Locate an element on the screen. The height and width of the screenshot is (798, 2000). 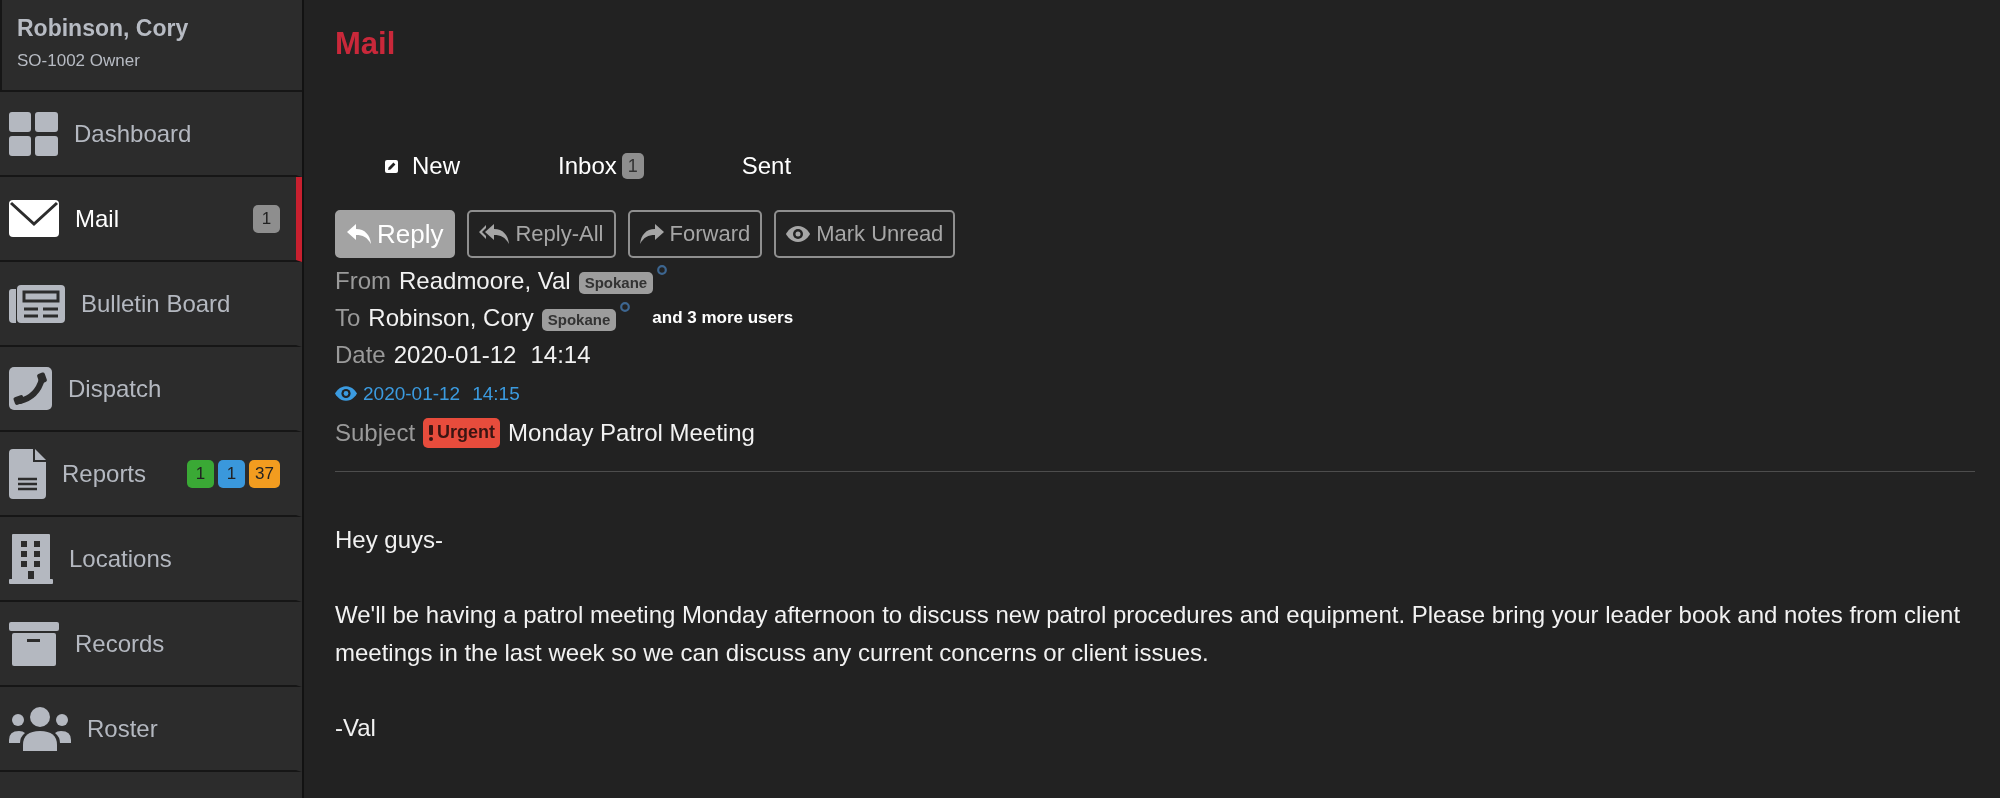
page-title: Mail is located at coordinates (366, 44).